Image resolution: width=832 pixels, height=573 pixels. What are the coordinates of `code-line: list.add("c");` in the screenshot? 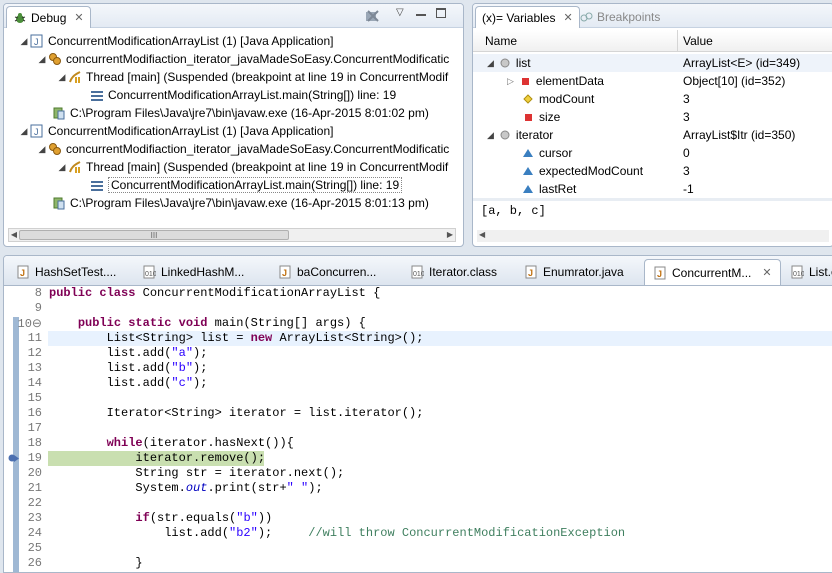 It's located at (128, 383).